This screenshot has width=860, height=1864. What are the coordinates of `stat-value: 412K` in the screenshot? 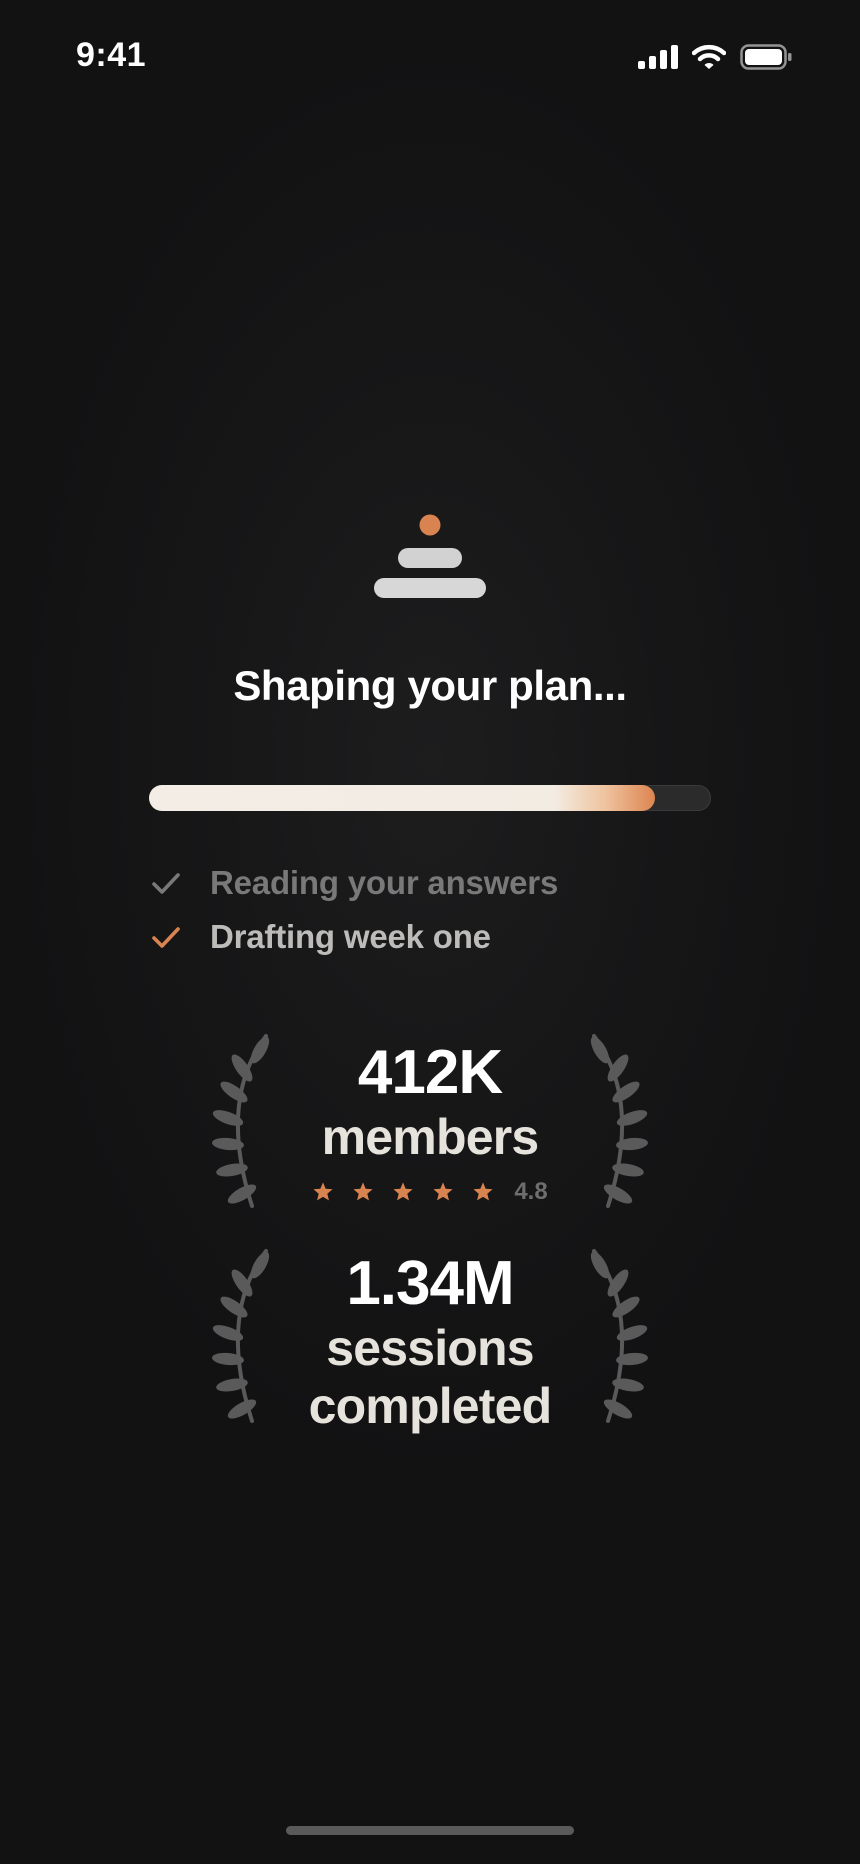 It's located at (430, 1072).